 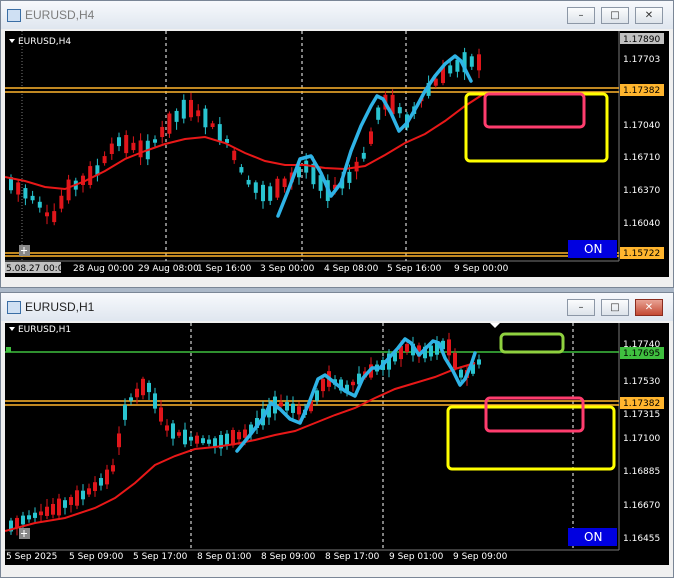 I want to click on line-handle-icon, so click(x=8, y=349).